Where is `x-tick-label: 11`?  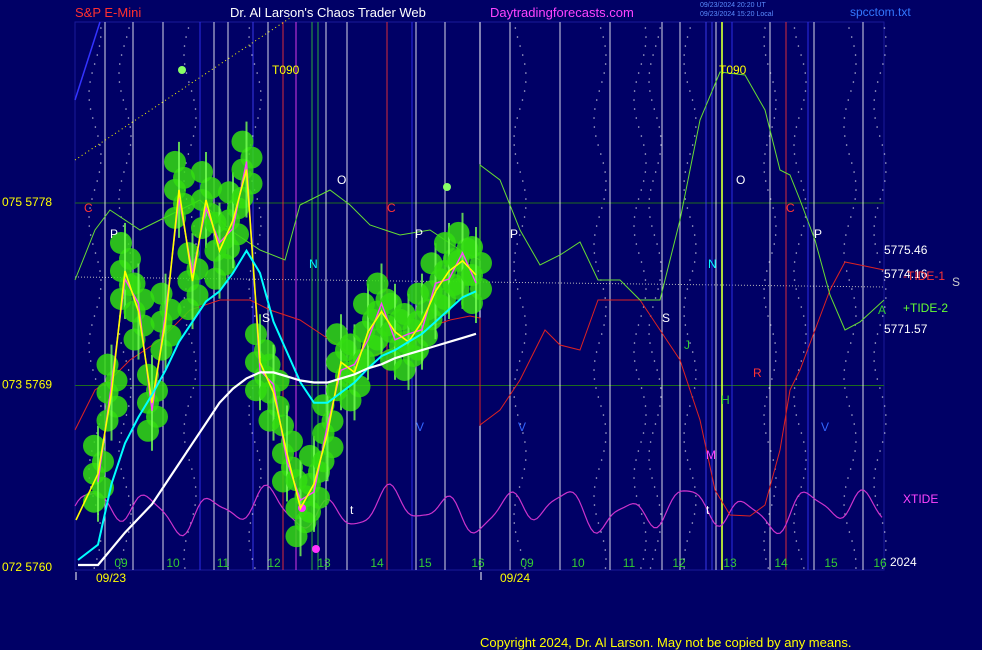
x-tick-label: 11 is located at coordinates (629, 563).